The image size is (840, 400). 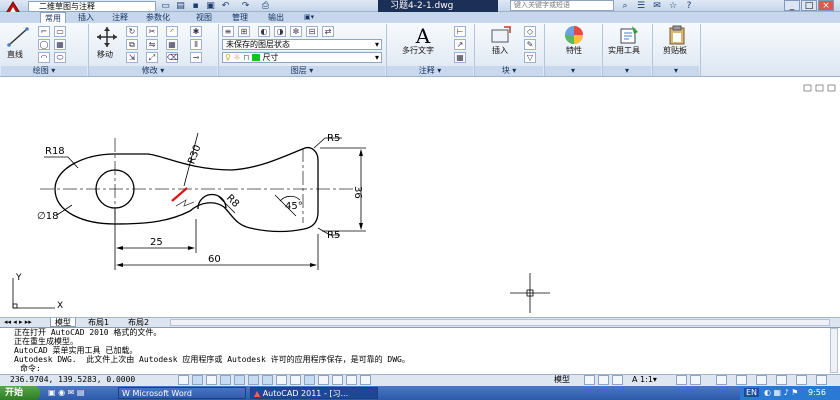 What do you see at coordinates (302, 57) in the screenshot?
I see `current-layer-select: ♀ ☼ ⊓ 尺寸 ▾` at bounding box center [302, 57].